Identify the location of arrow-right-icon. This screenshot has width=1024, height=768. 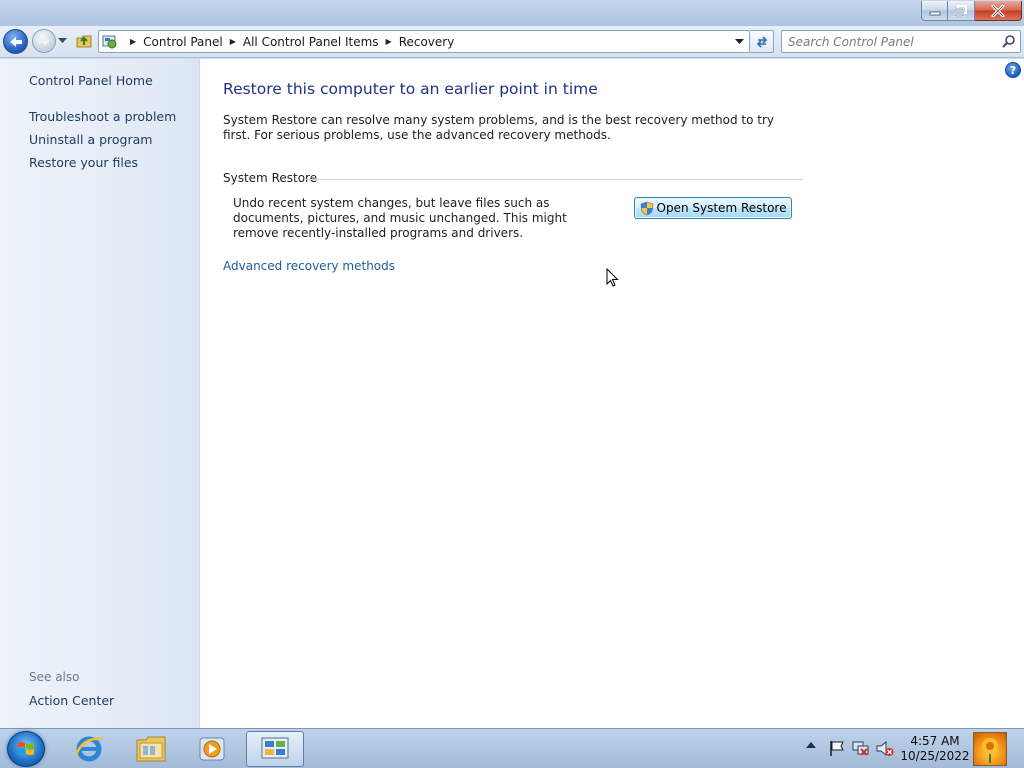
(44, 41).